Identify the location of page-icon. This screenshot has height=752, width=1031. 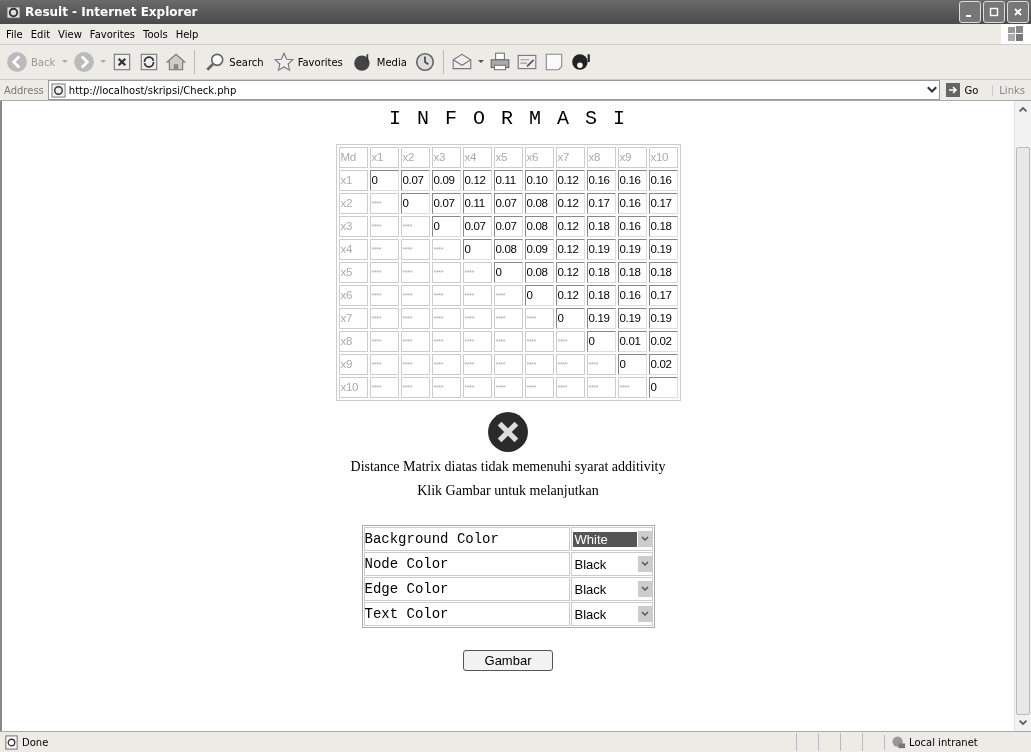
(11, 742).